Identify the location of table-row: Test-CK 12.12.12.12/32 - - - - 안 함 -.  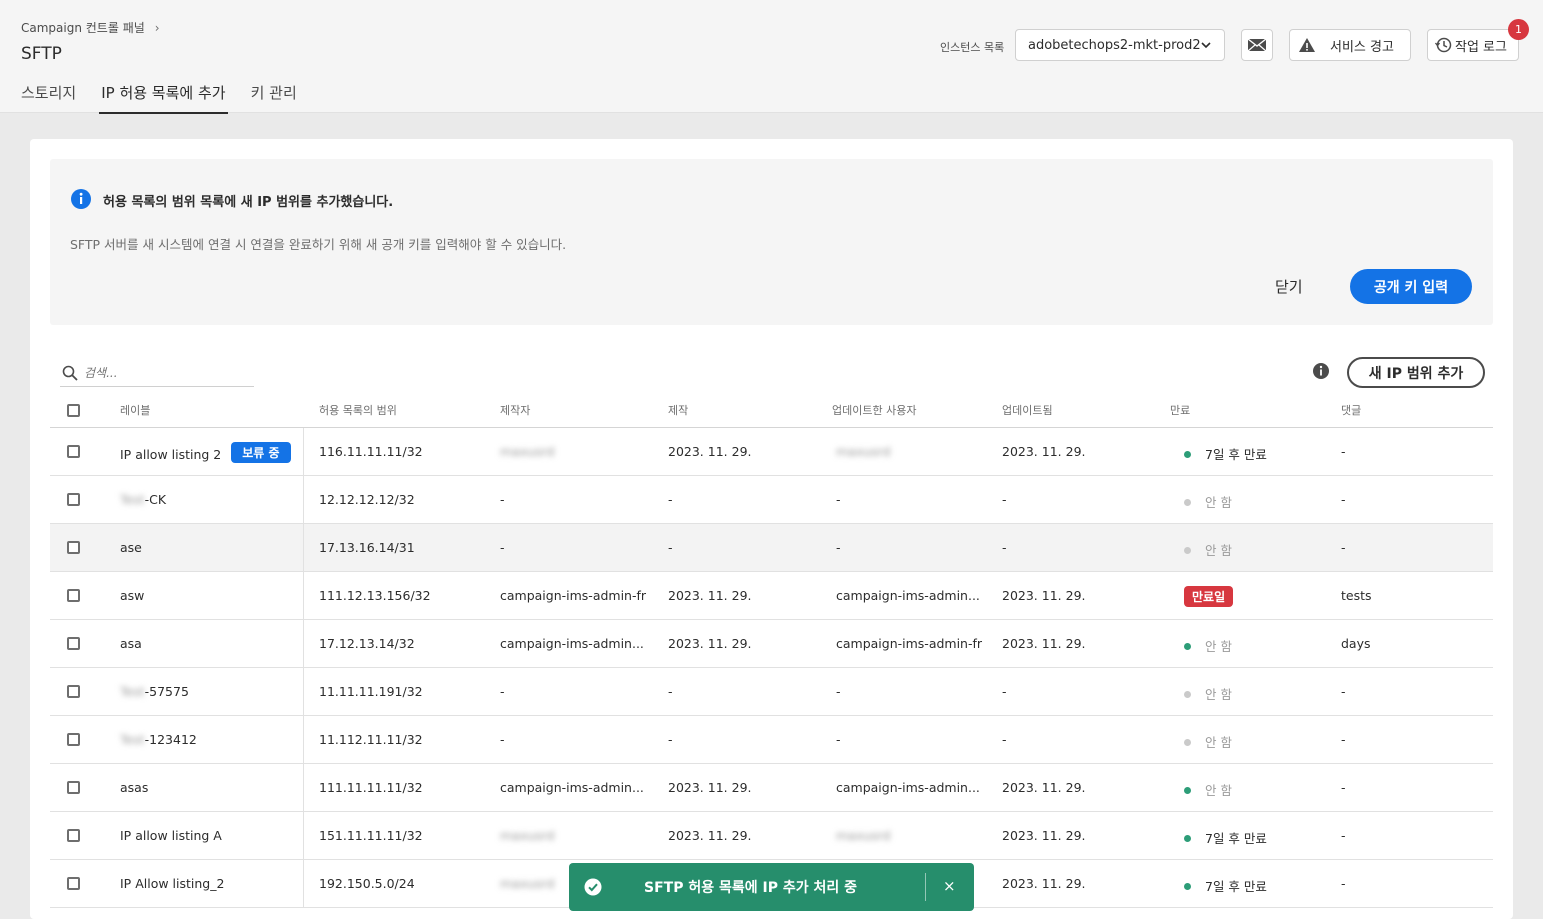
(771, 500).